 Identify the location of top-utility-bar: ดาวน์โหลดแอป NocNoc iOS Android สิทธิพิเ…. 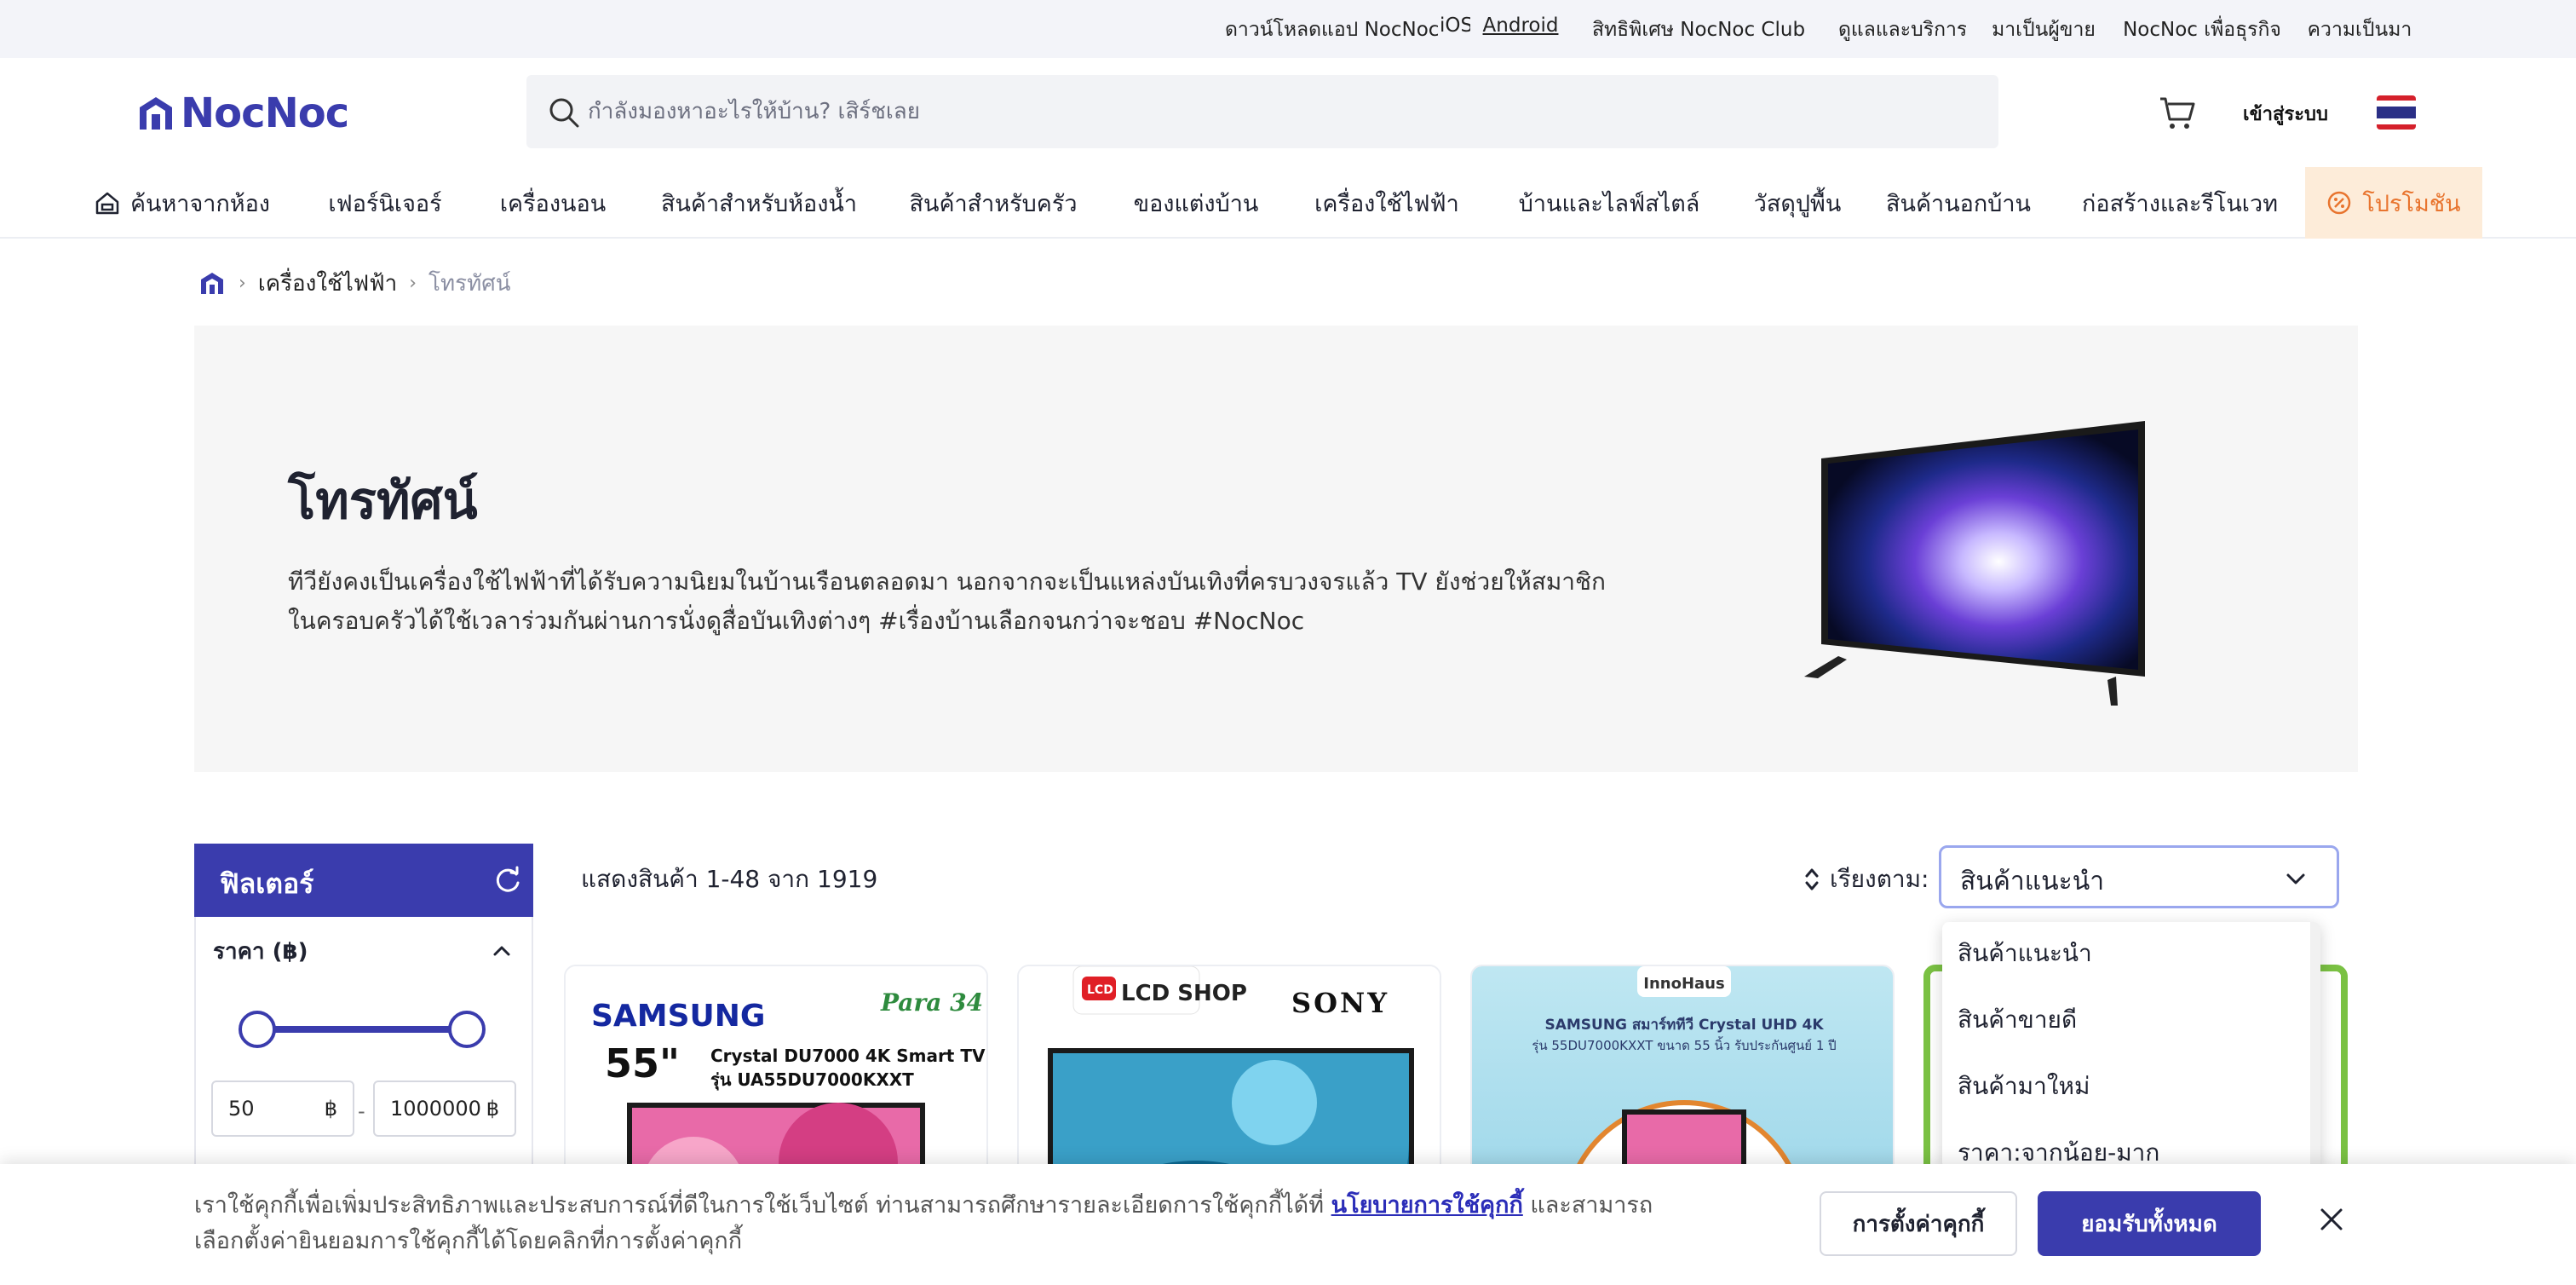
(1288, 29).